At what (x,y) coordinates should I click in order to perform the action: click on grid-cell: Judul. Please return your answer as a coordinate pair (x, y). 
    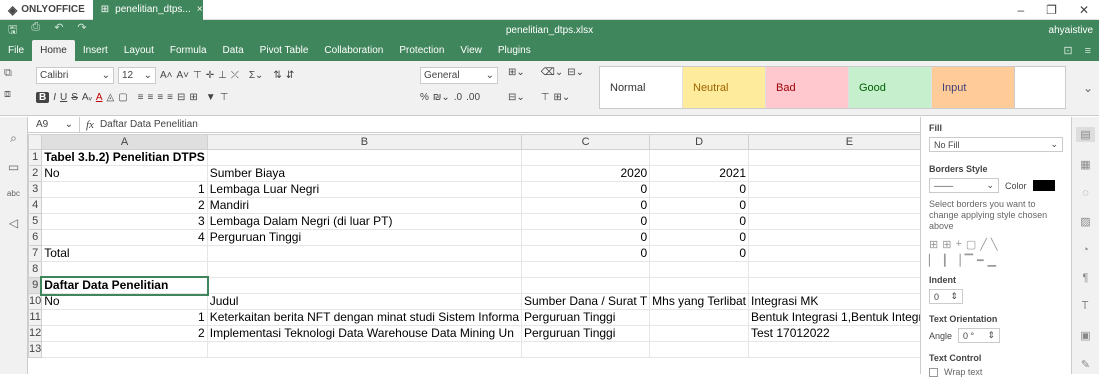
    Looking at the image, I should click on (364, 301).